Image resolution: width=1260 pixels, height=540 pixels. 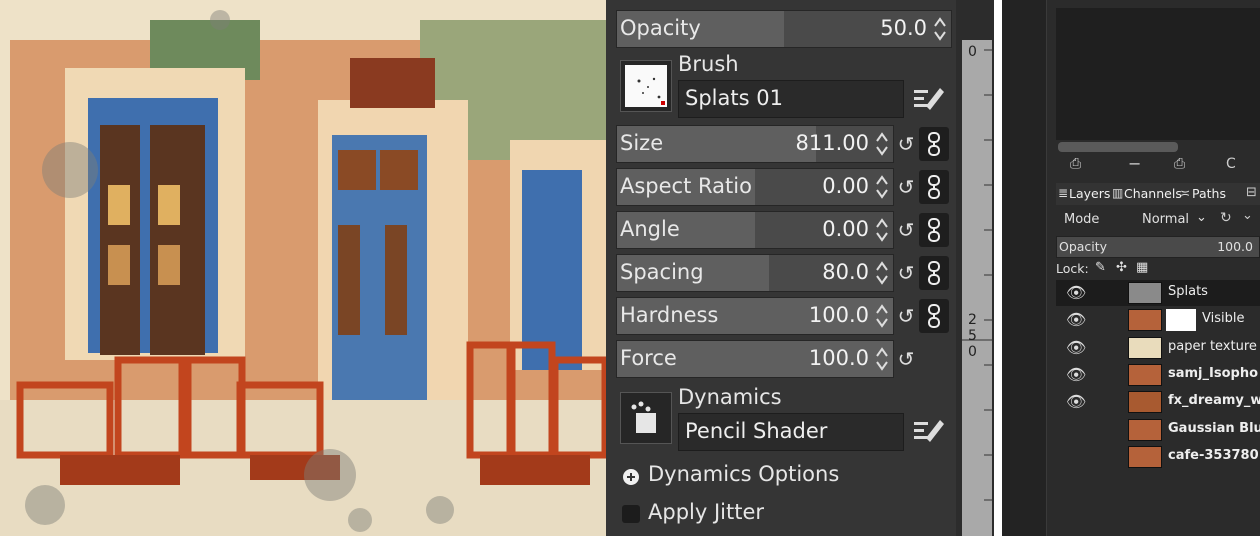 What do you see at coordinates (631, 477) in the screenshot?
I see `plus-icon` at bounding box center [631, 477].